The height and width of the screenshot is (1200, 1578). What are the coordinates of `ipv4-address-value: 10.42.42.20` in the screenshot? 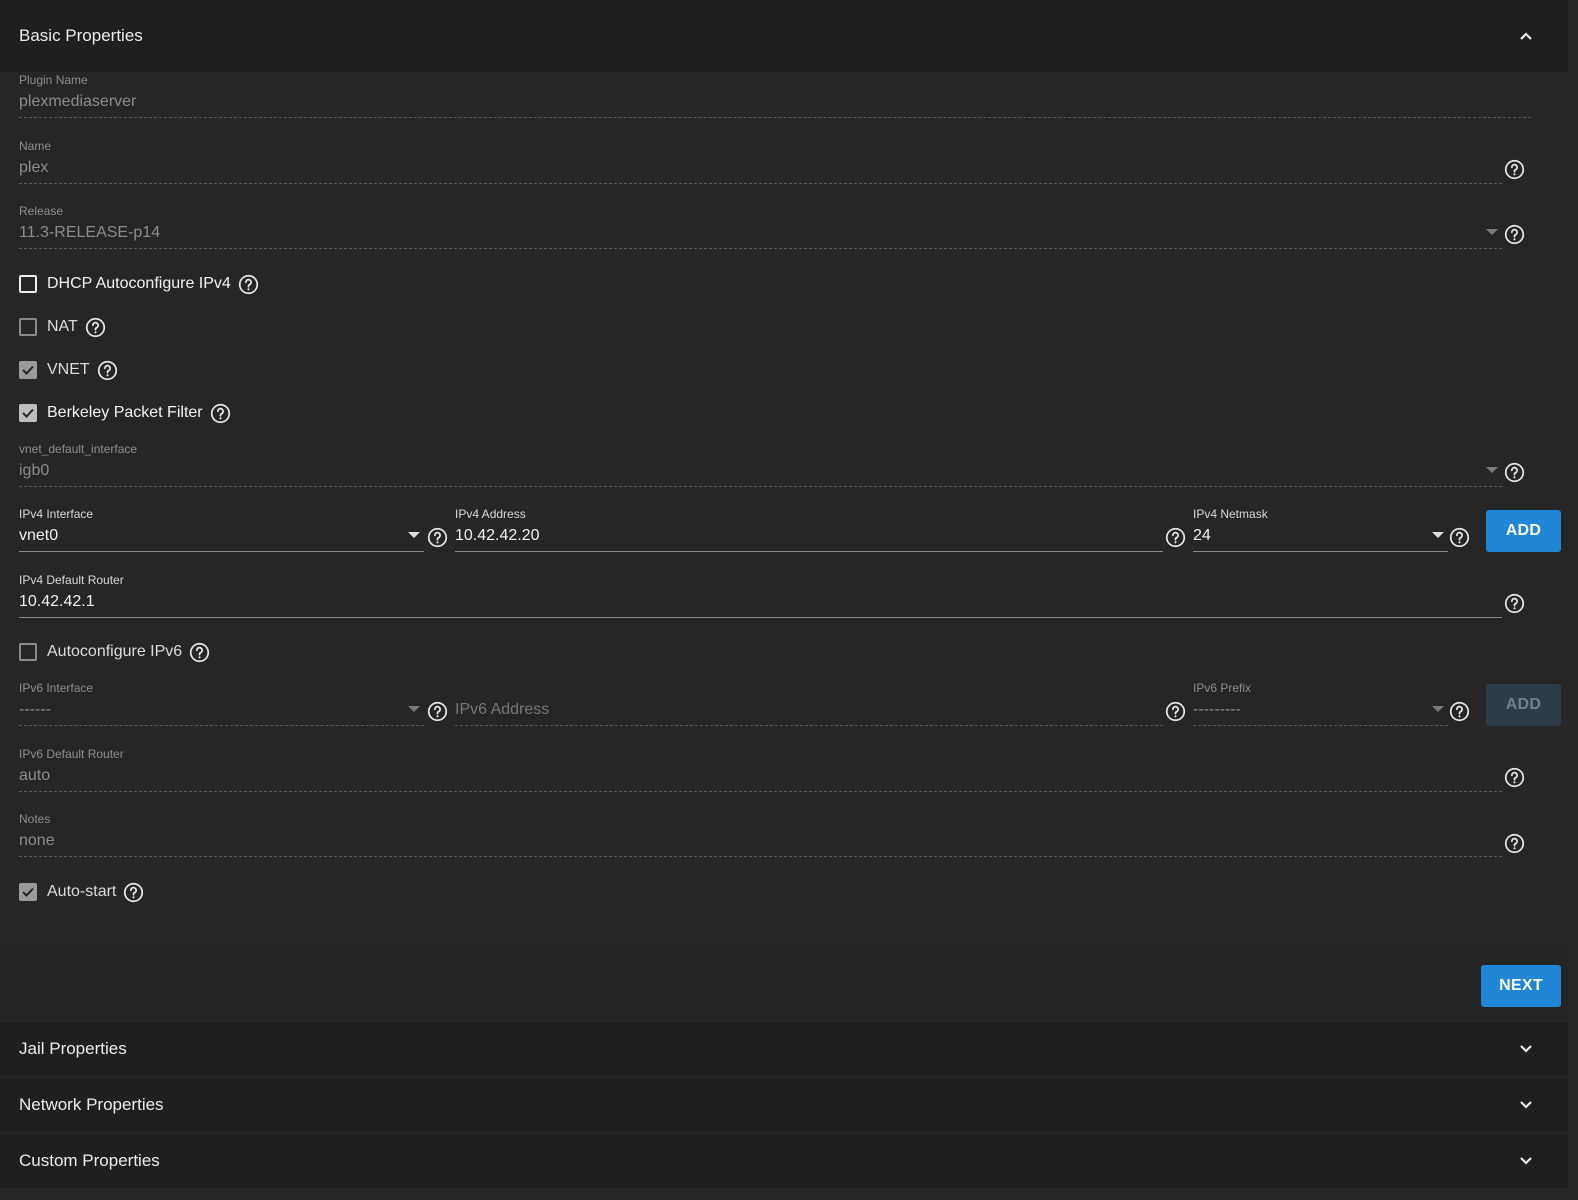 It's located at (497, 535).